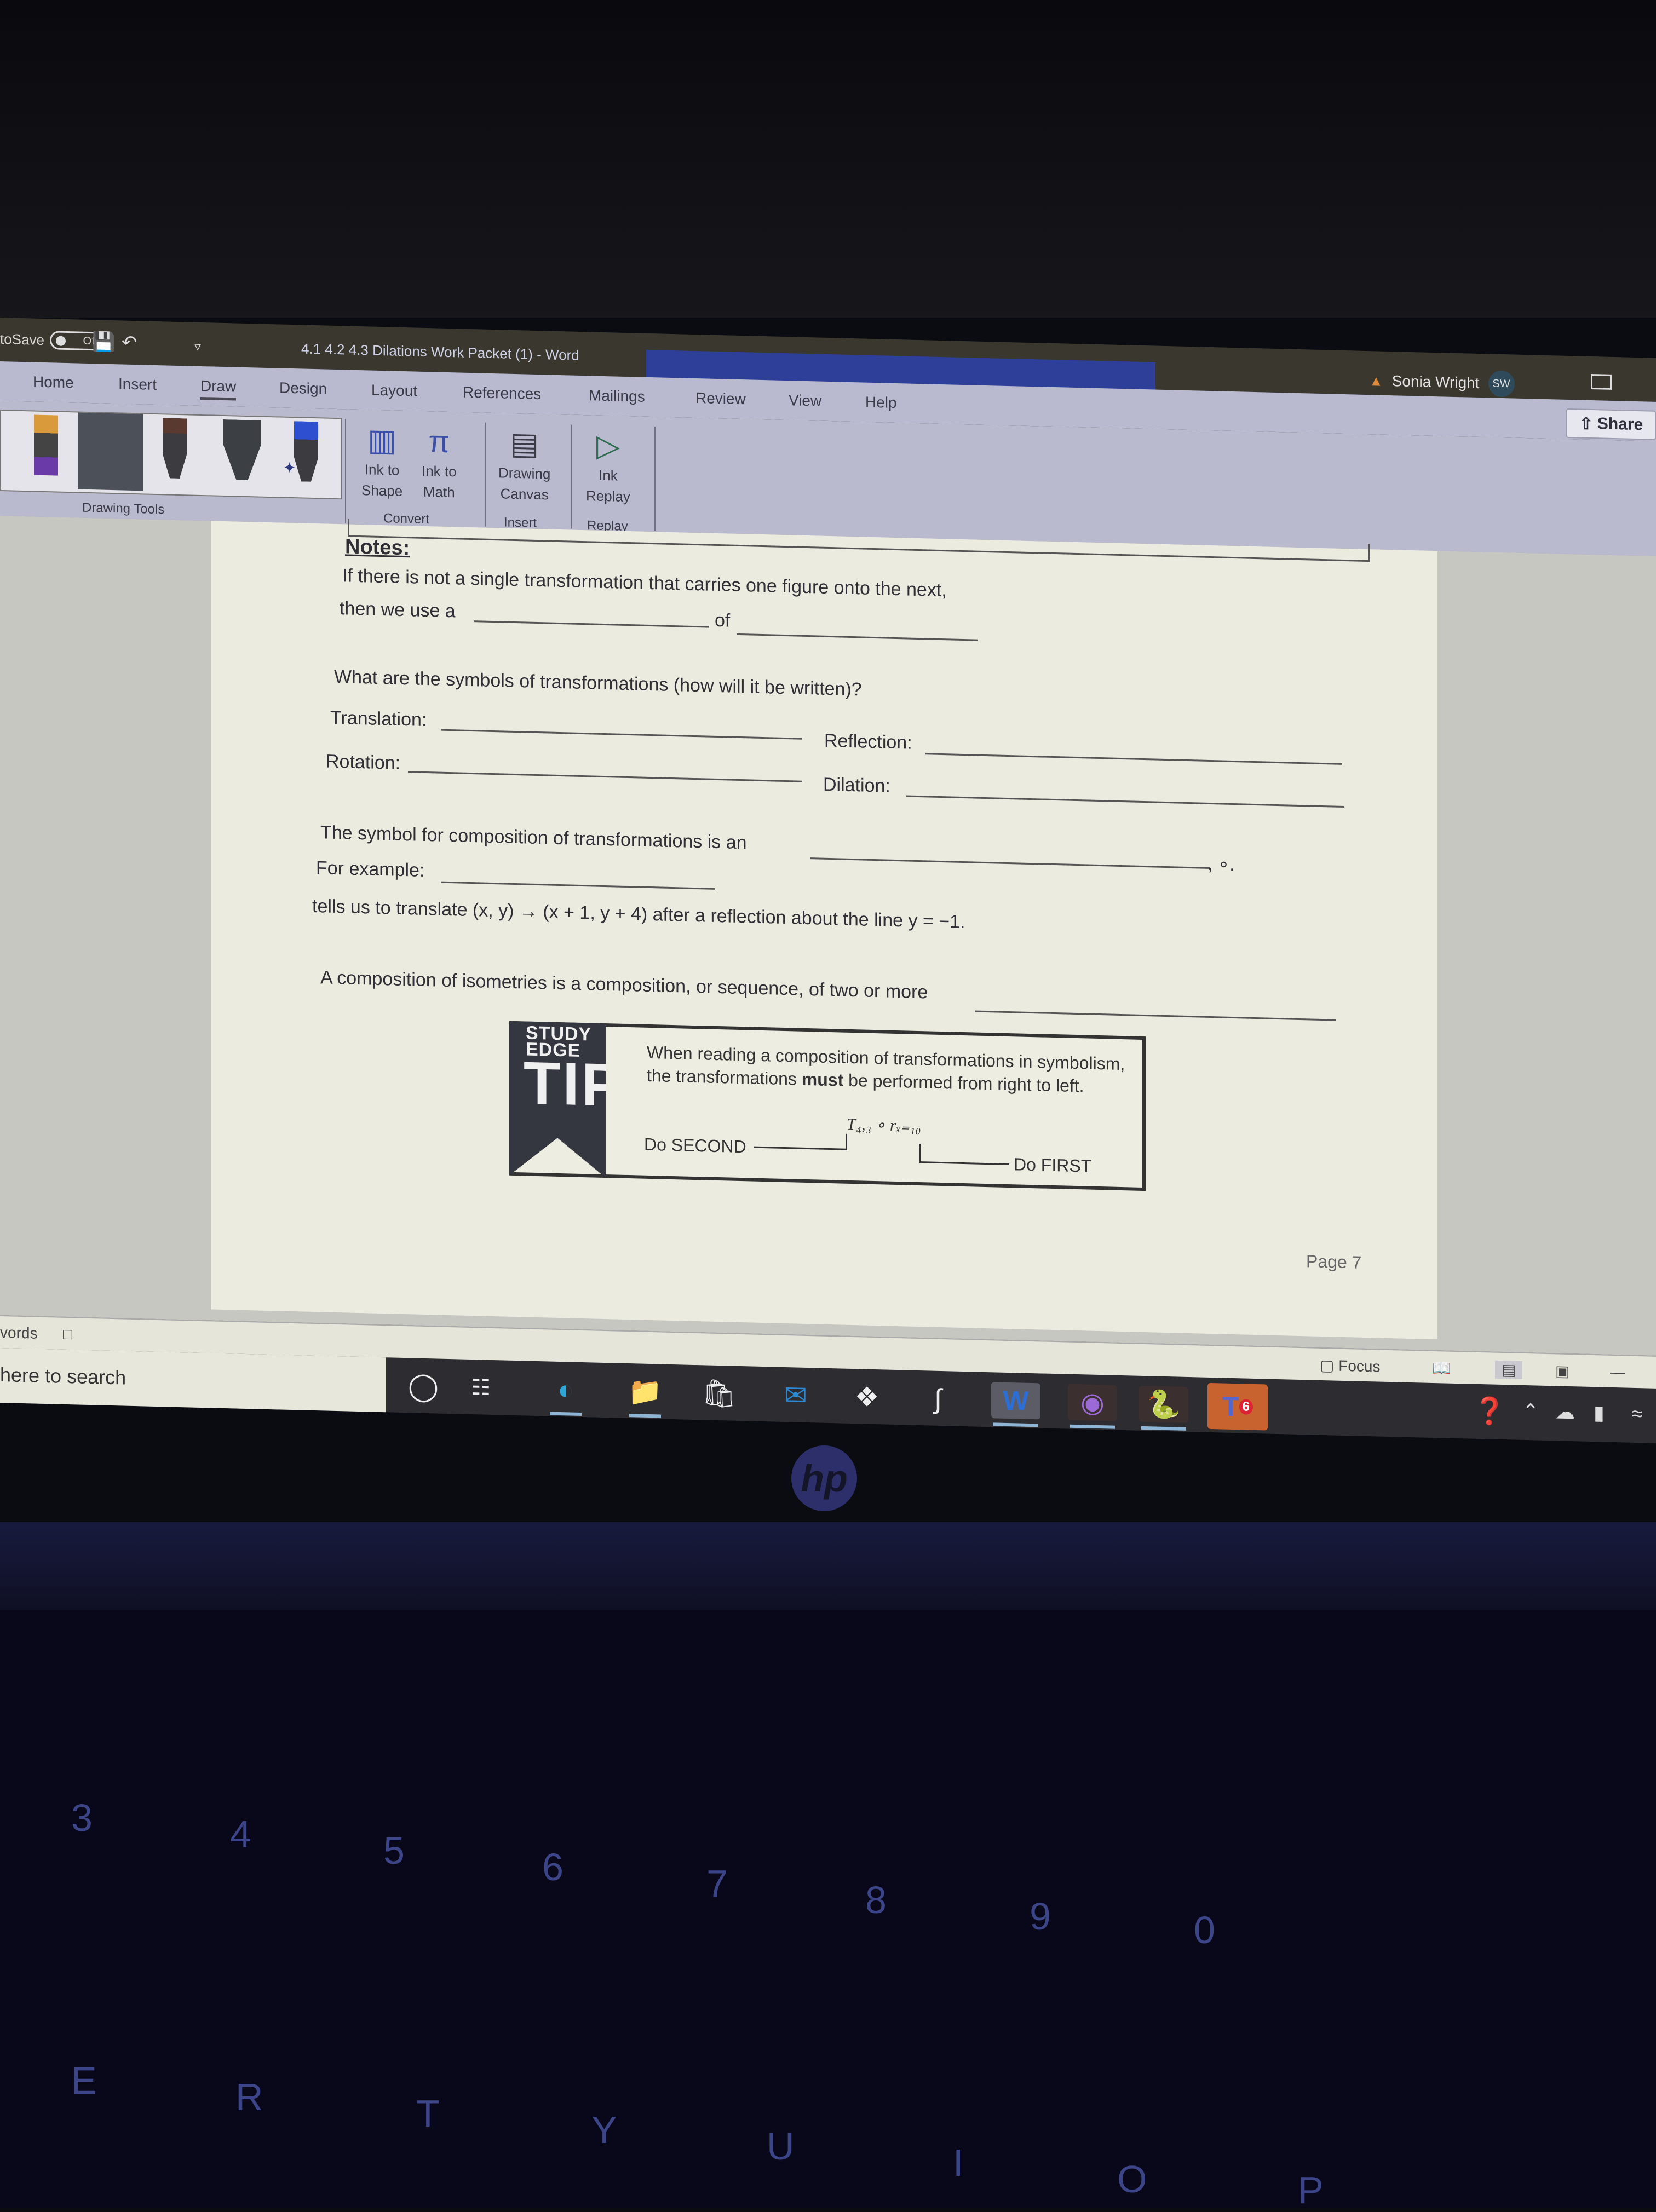 The width and height of the screenshot is (1656, 2212). Describe the element at coordinates (1509, 1369) in the screenshot. I see `print-layout-icon: ▤` at that location.